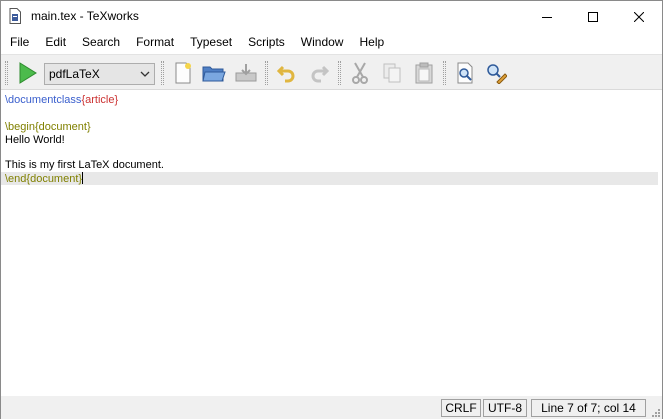 This screenshot has height=419, width=663. Describe the element at coordinates (15, 16) in the screenshot. I see `tex-document-icon` at that location.